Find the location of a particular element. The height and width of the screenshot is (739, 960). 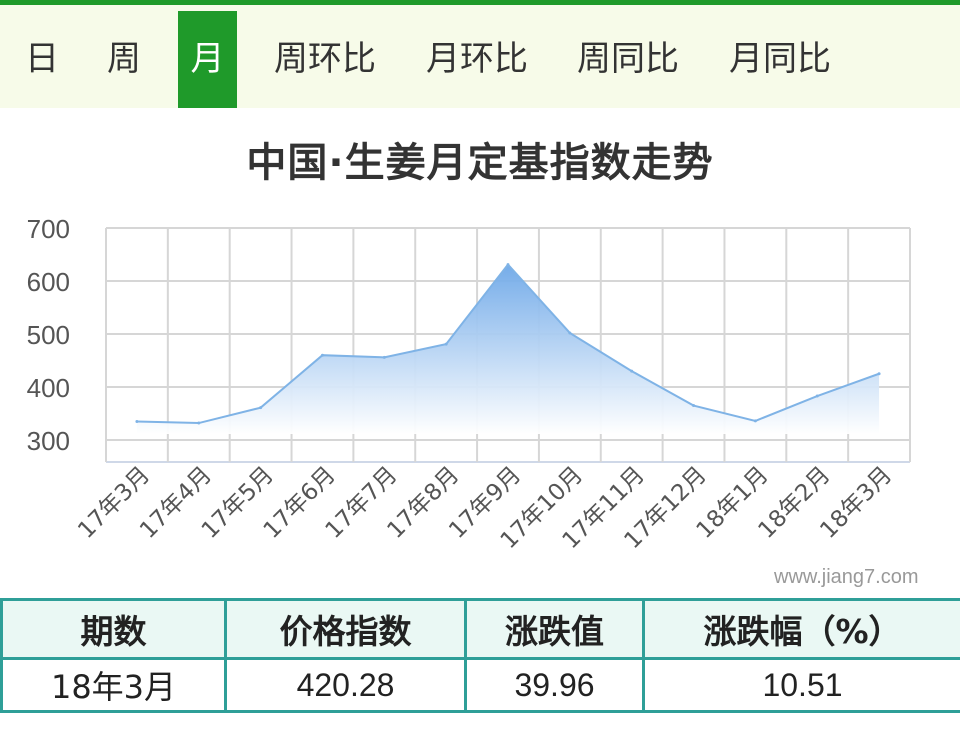

tab-day: 日 is located at coordinates (42, 59).